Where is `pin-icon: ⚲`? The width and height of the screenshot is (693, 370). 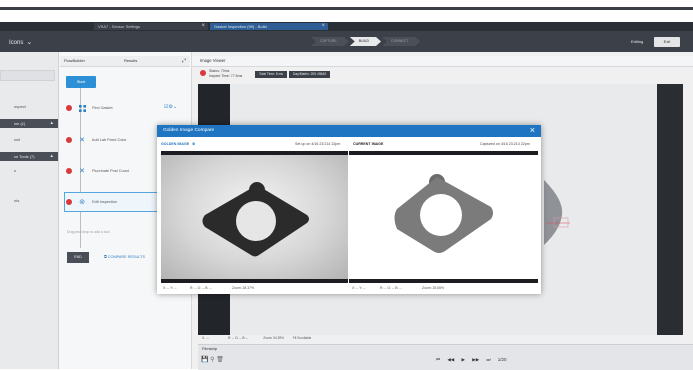 pin-icon: ⚲ is located at coordinates (212, 360).